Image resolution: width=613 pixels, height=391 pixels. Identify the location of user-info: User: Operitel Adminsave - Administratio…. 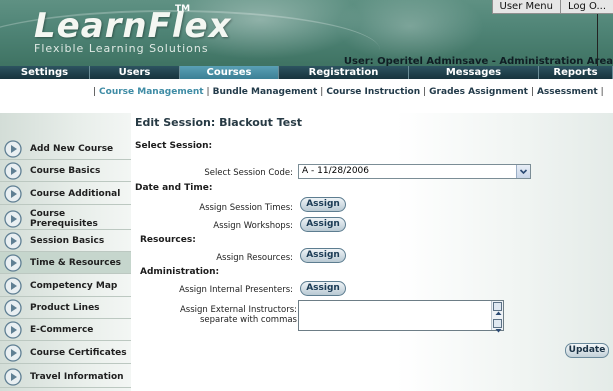
(478, 61).